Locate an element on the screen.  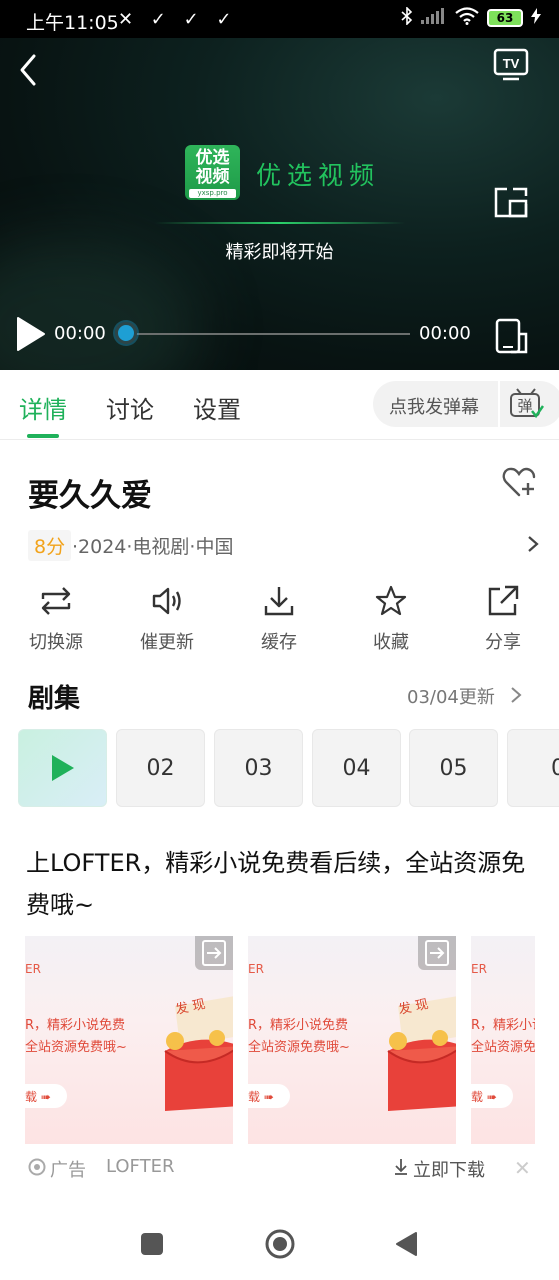
loading-line is located at coordinates (280, 223).